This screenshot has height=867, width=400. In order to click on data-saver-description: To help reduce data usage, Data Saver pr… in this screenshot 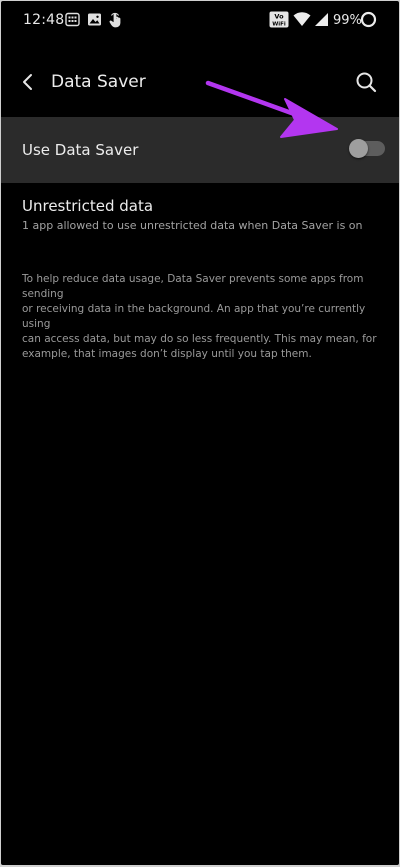, I will do `click(202, 317)`.